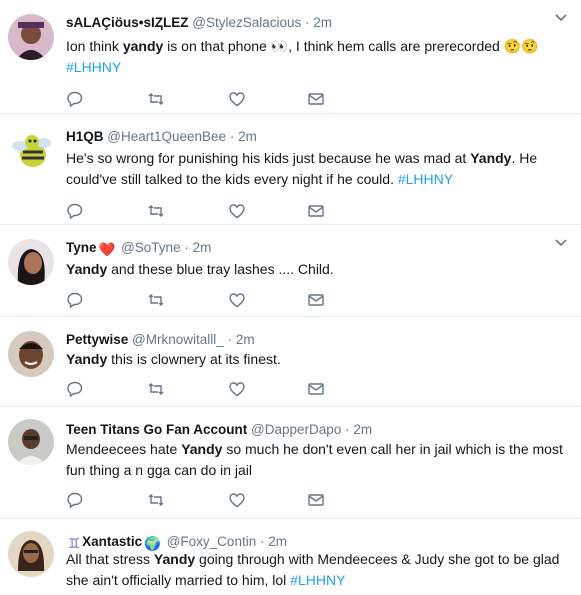 Image resolution: width=581 pixels, height=595 pixels. What do you see at coordinates (521, 46) in the screenshot?
I see `raised-eyebrow-emoji: 🤨🤨` at bounding box center [521, 46].